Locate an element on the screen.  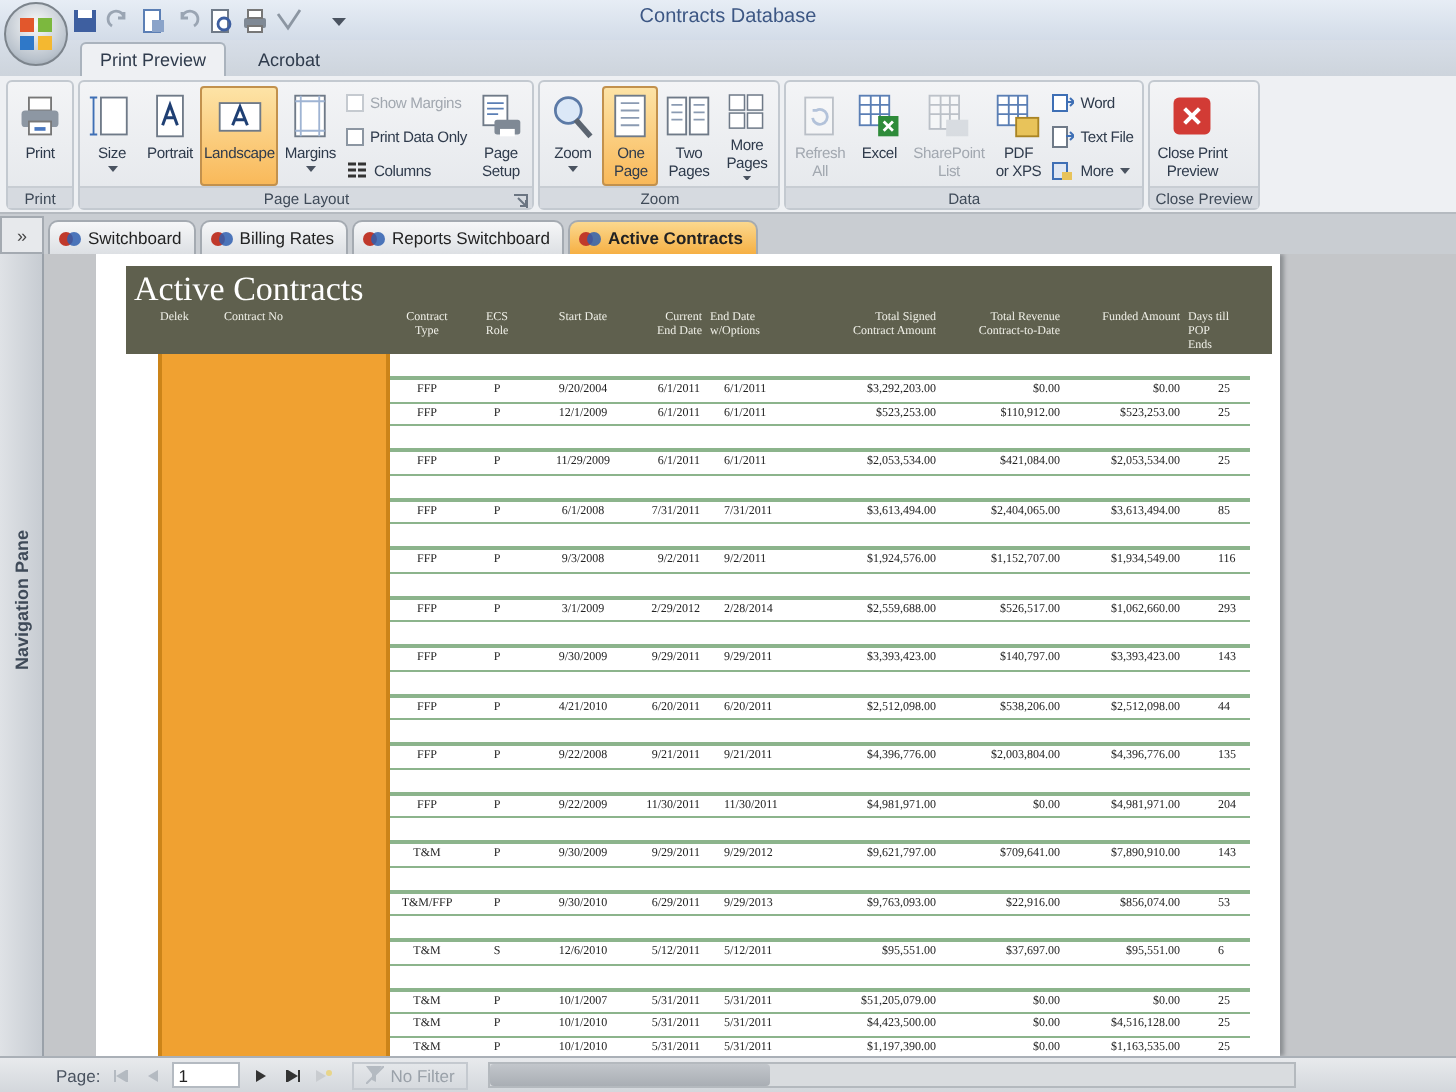
navigation-pane: Navigation Pane is located at coordinates (22, 655).